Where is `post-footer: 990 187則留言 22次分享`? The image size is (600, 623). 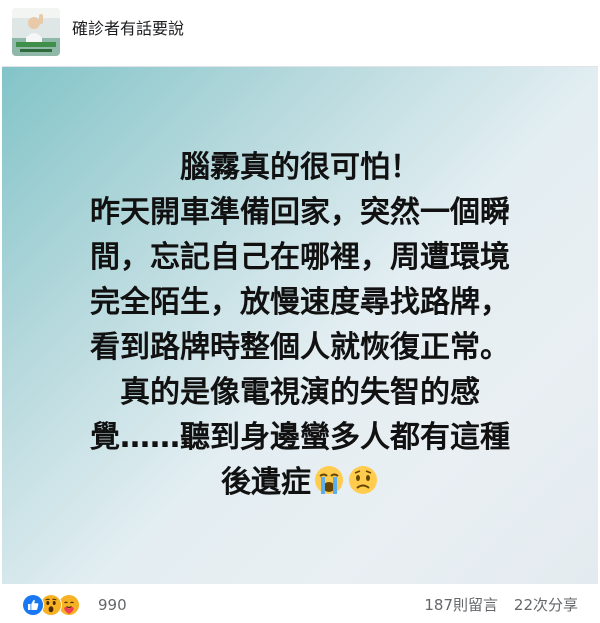 post-footer: 990 187則留言 22次分享 is located at coordinates (300, 603).